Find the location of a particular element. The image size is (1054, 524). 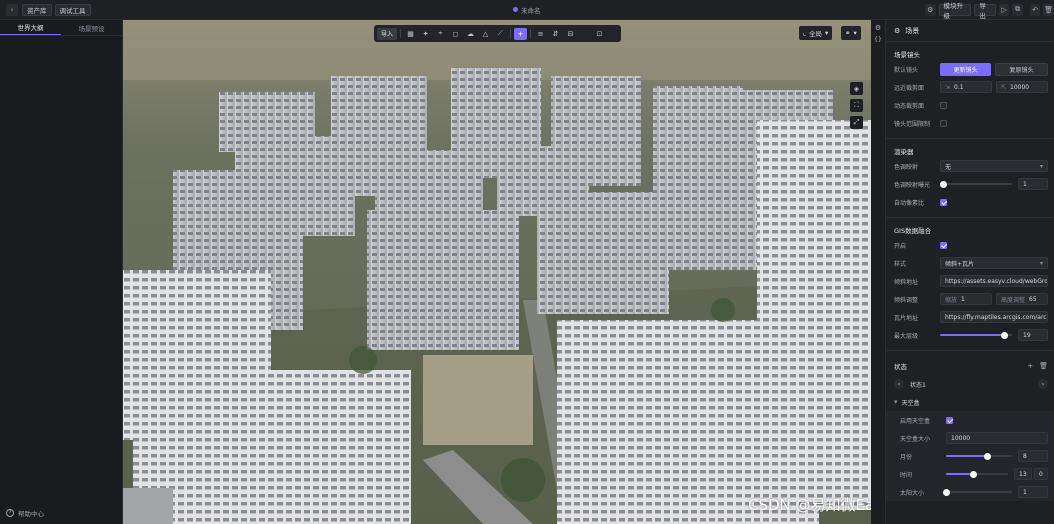

add-state-icon: + is located at coordinates (1030, 366).